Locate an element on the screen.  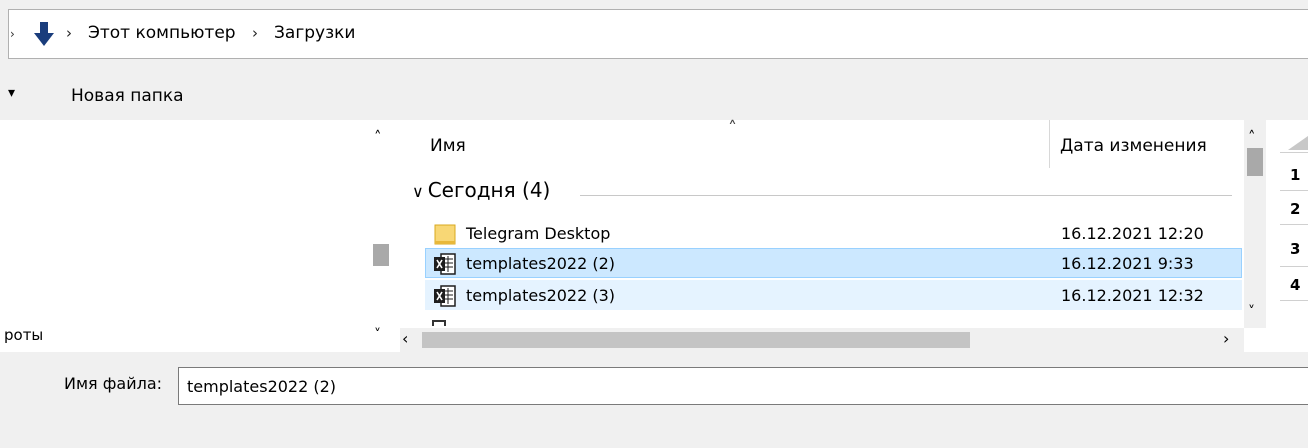
column-header-date: Дата изменения is located at coordinates (1133, 146).